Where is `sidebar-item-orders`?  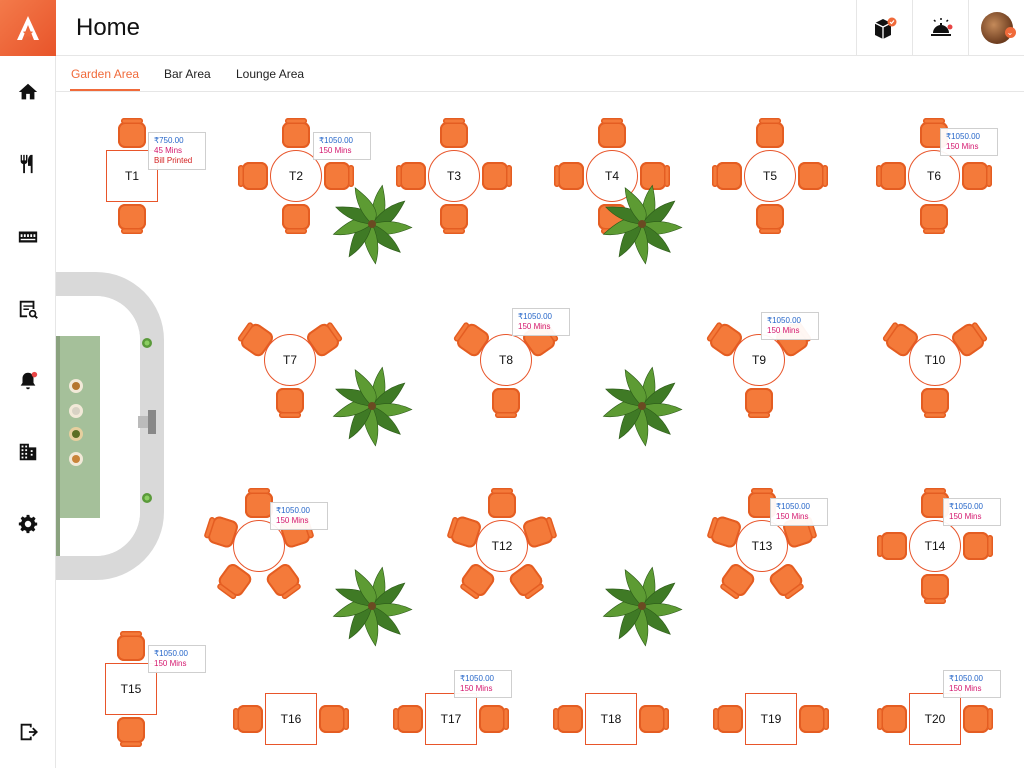 sidebar-item-orders is located at coordinates (28, 309).